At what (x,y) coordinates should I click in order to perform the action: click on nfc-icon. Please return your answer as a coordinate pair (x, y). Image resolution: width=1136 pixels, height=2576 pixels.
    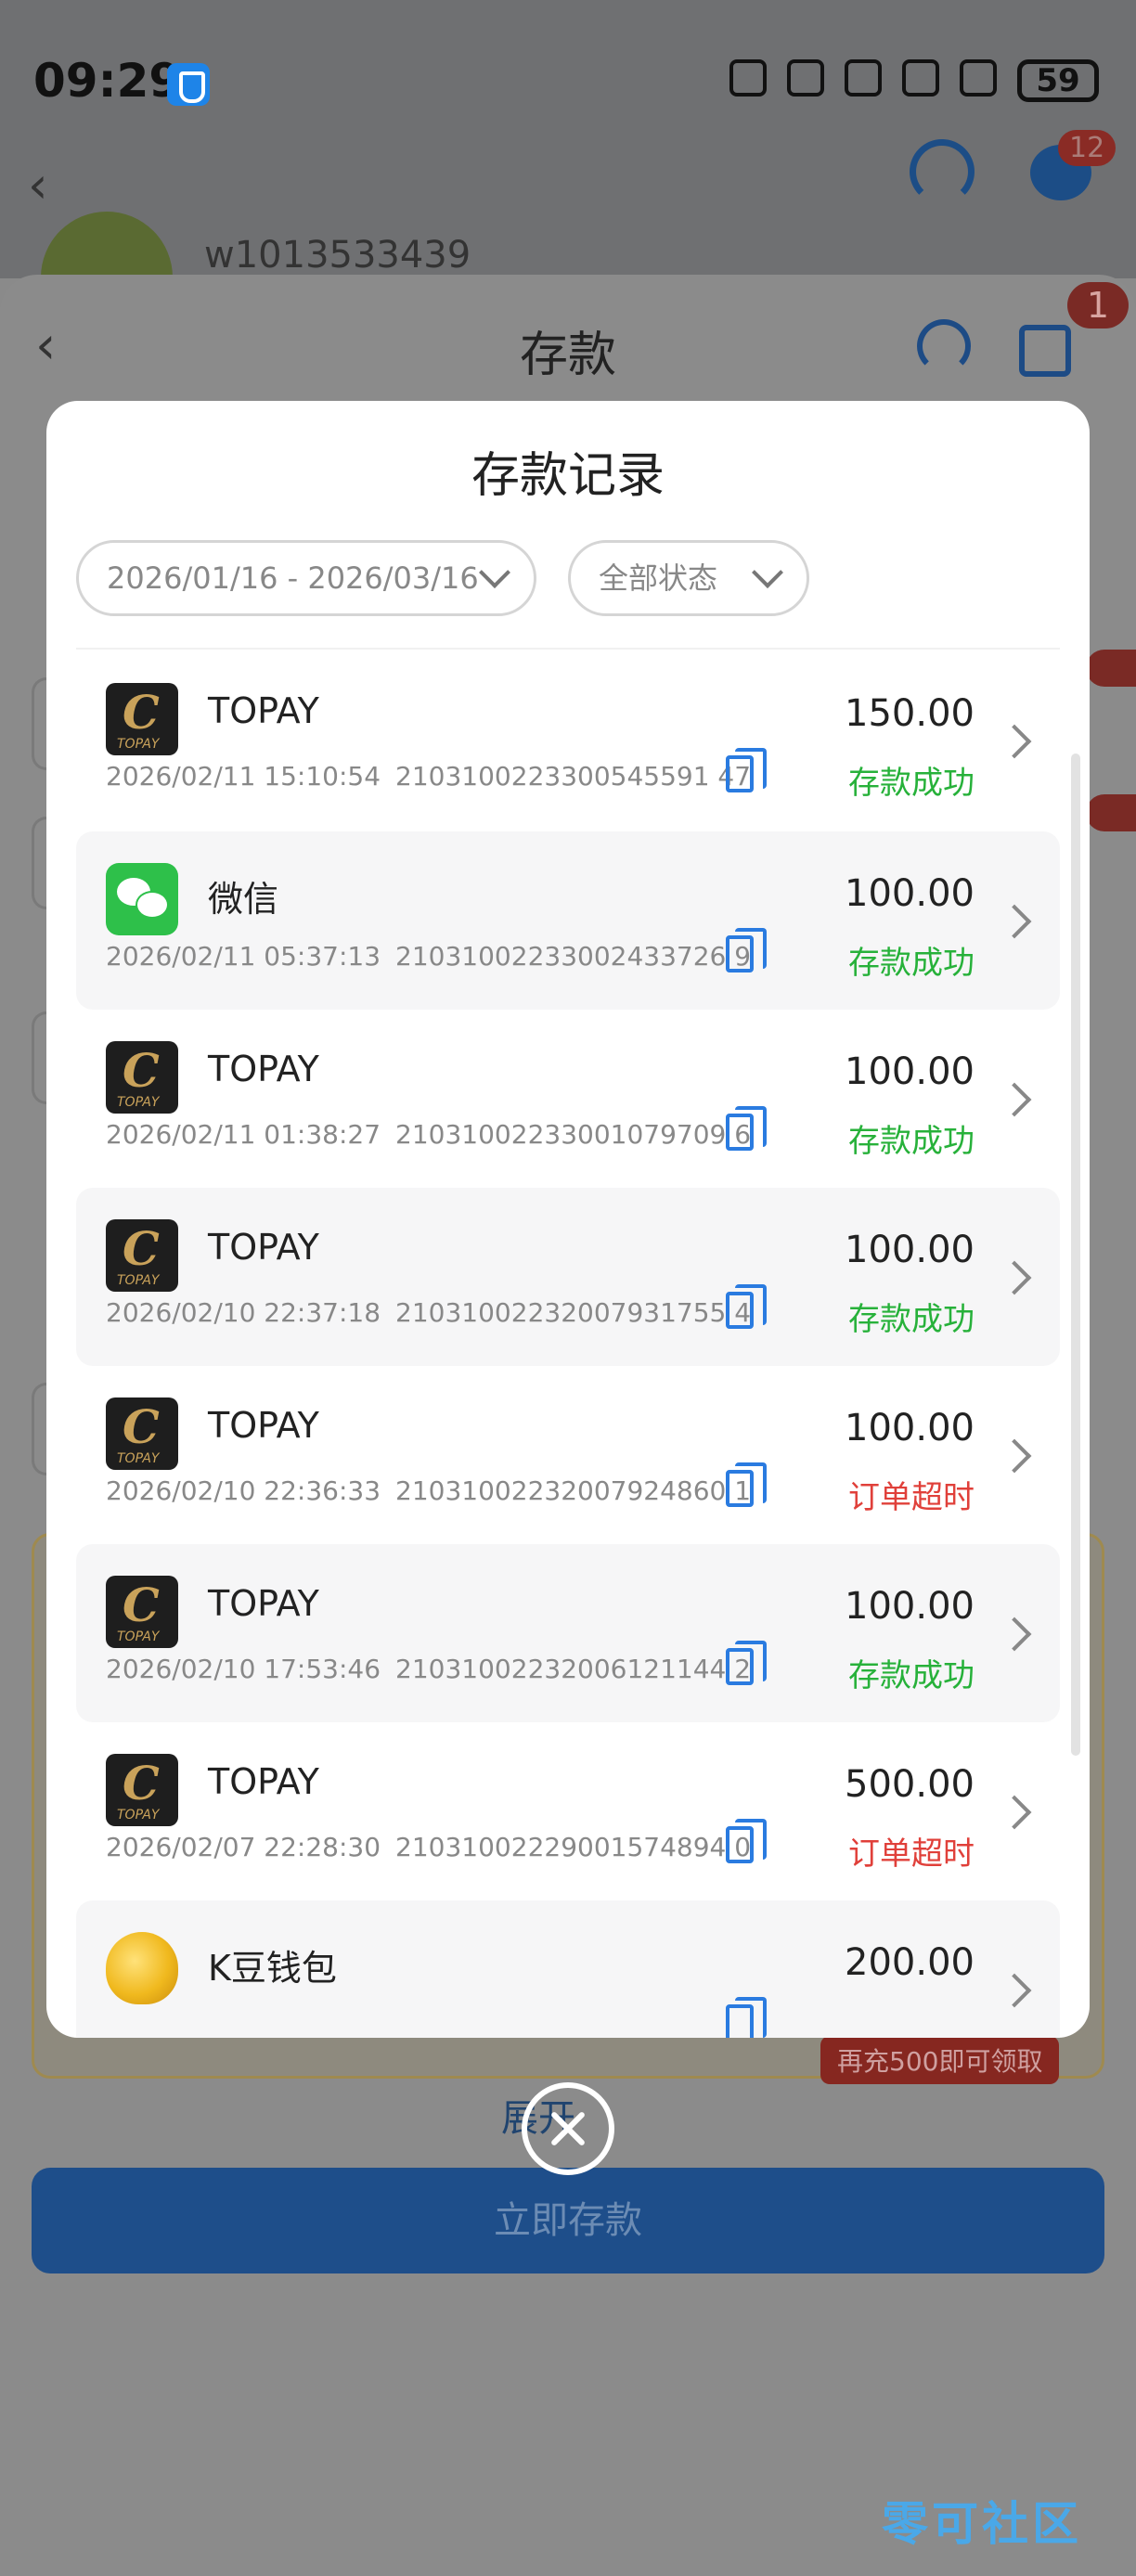
    Looking at the image, I should click on (748, 78).